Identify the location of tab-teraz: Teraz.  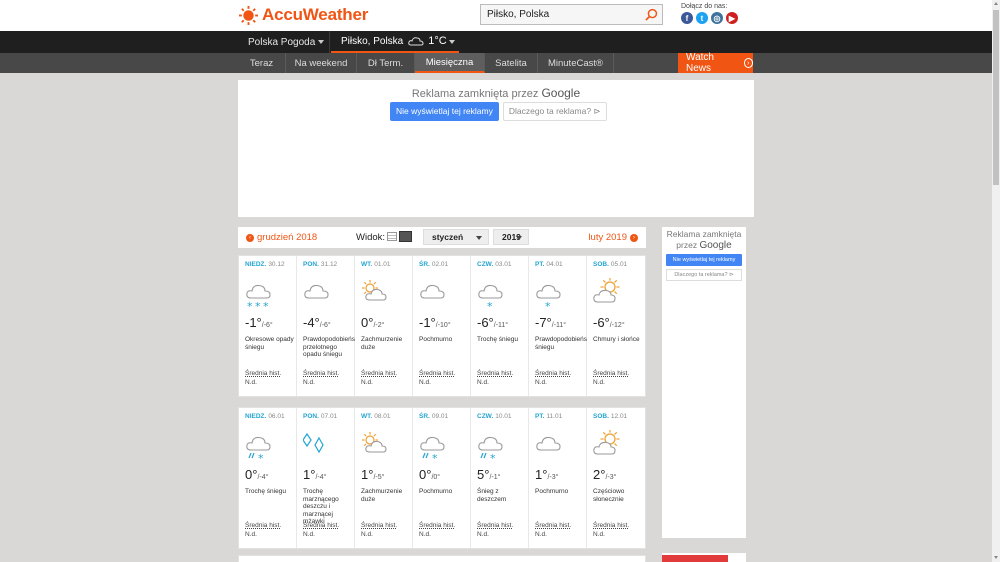
(262, 63).